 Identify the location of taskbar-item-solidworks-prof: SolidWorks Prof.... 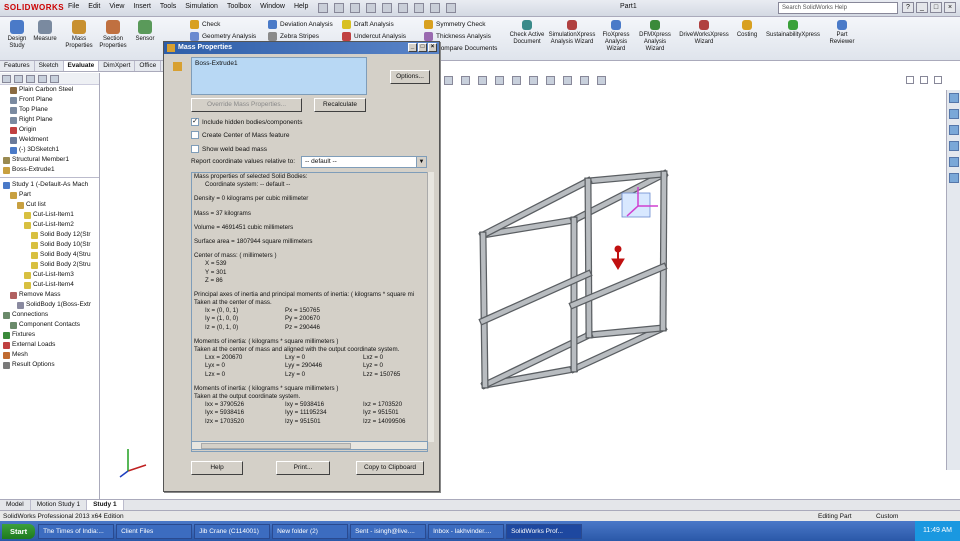
(544, 531).